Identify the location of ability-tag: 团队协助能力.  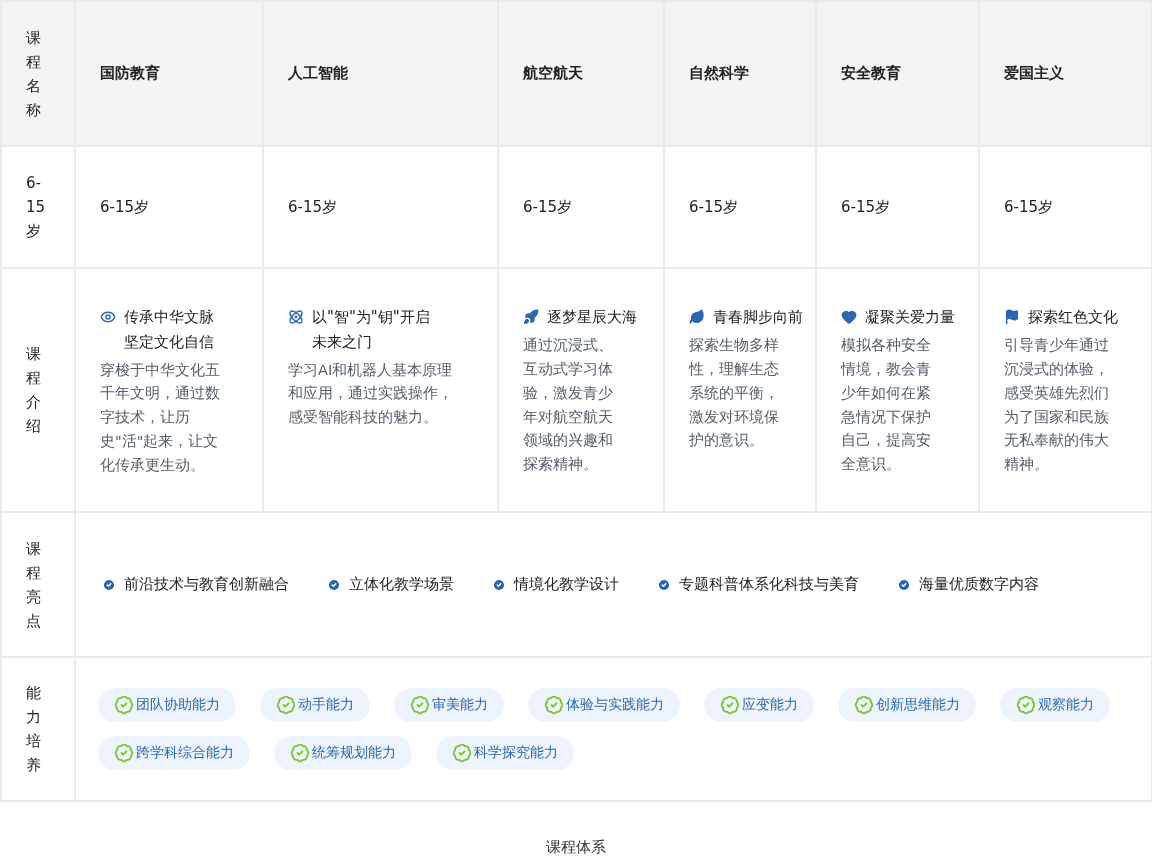
(167, 705).